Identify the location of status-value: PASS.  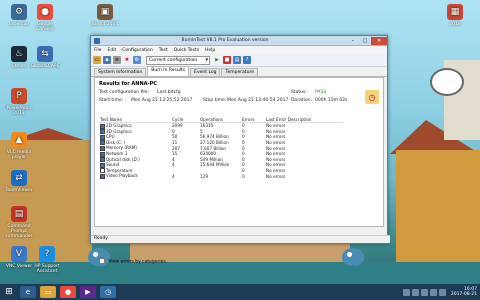
(321, 92).